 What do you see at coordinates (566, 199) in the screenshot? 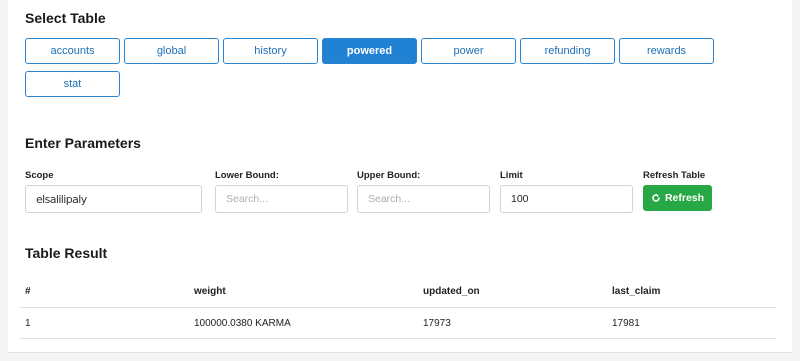
I see `limit-input: 100` at bounding box center [566, 199].